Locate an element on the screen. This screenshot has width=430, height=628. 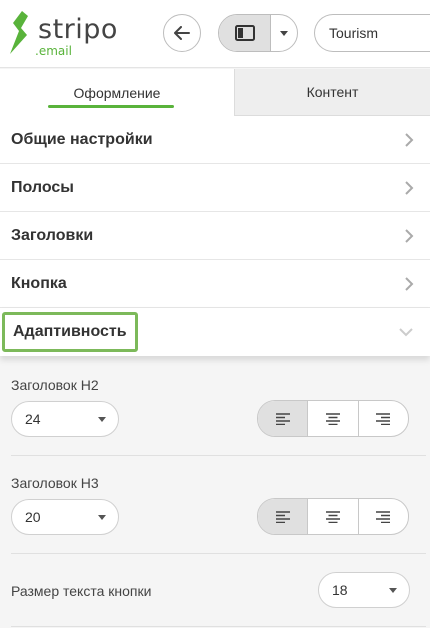
template-name-field: Tourism is located at coordinates (372, 33).